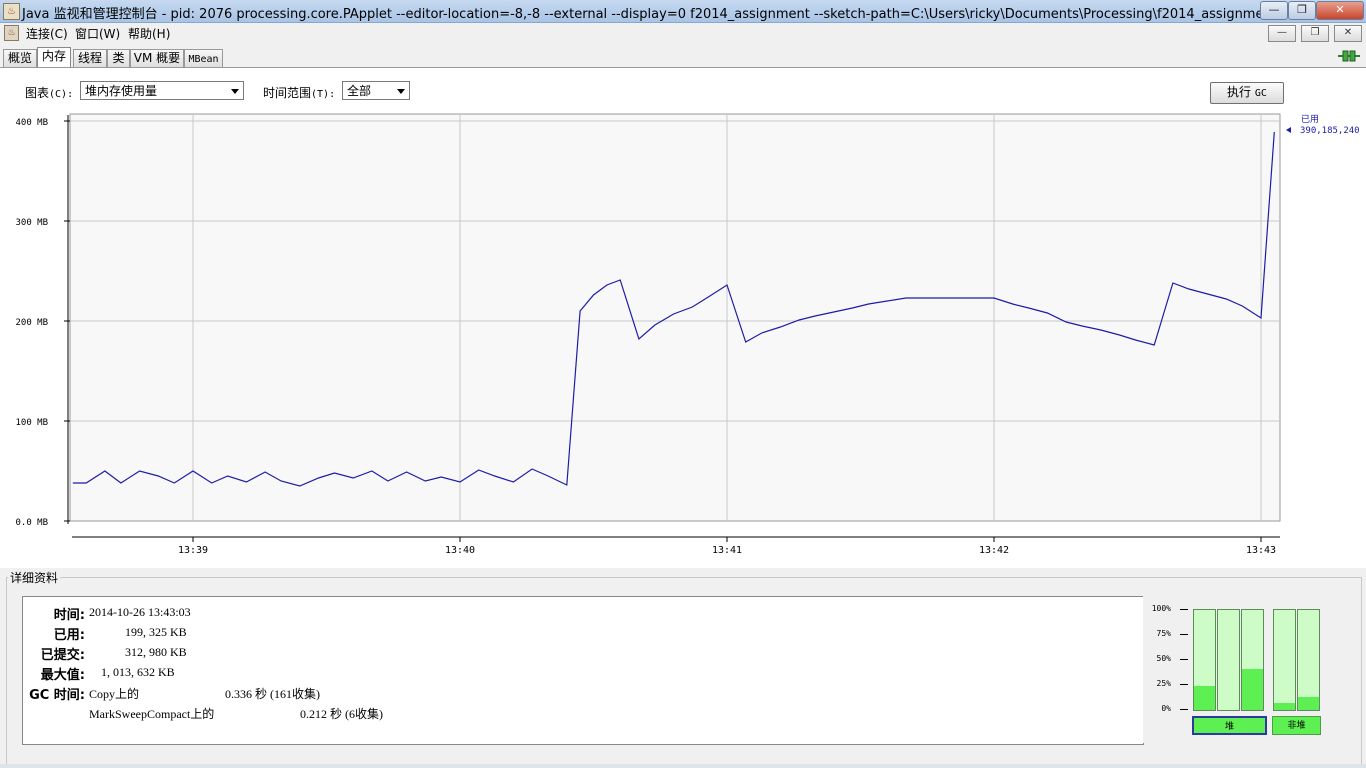 Image resolution: width=1366 pixels, height=768 pixels. I want to click on x-tick-label: 13:40, so click(460, 550).